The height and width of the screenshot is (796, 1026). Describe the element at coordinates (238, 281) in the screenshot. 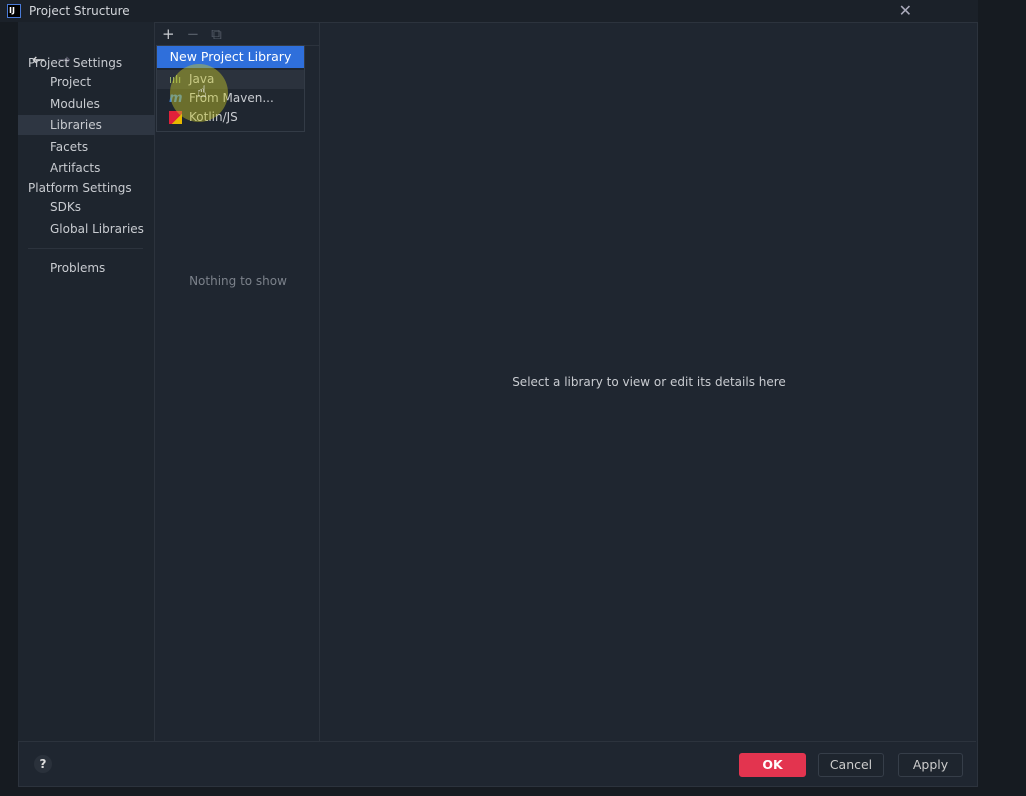

I see `empty-list-text: Nothing to show` at that location.